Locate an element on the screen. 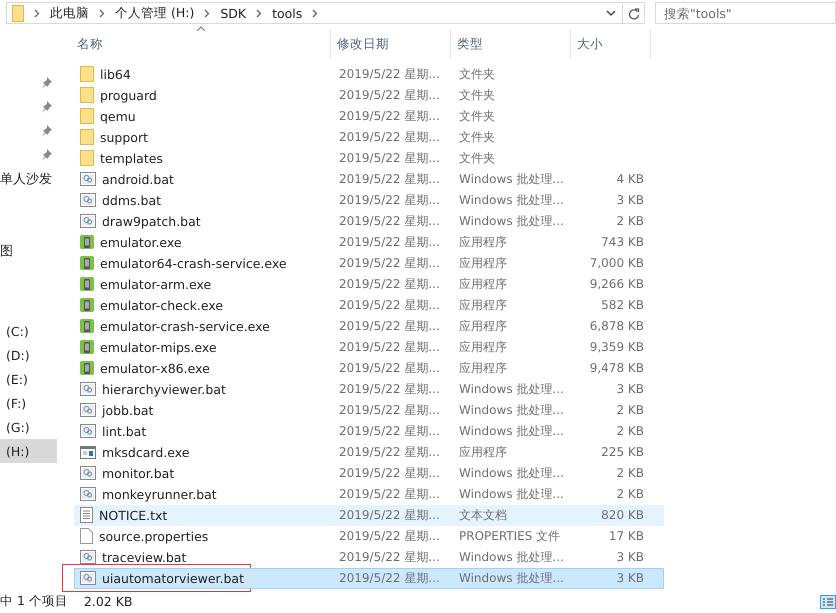 The image size is (836, 613). file-row: mksdcard.exe 2019/5/22 星期... 应用程序 225 KB is located at coordinates (369, 452).